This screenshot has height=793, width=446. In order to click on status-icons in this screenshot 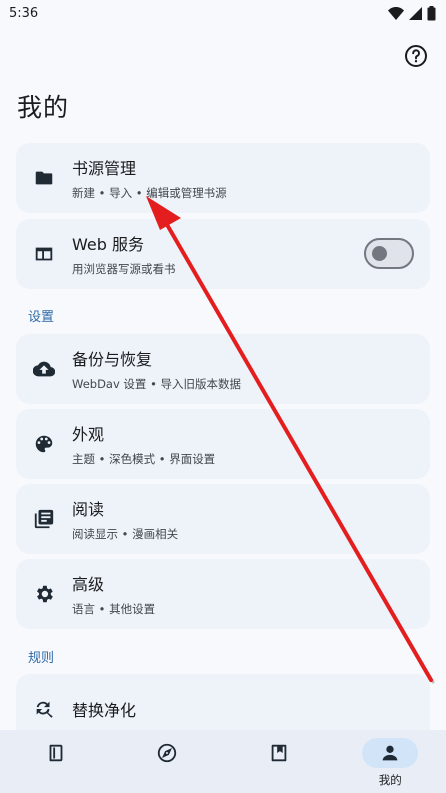, I will do `click(412, 13)`.